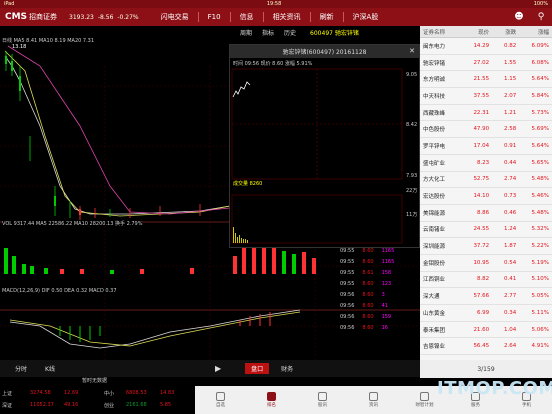 This screenshot has width=552, height=414. What do you see at coordinates (268, 32) in the screenshot?
I see `tab-indicator: 指标` at bounding box center [268, 32].